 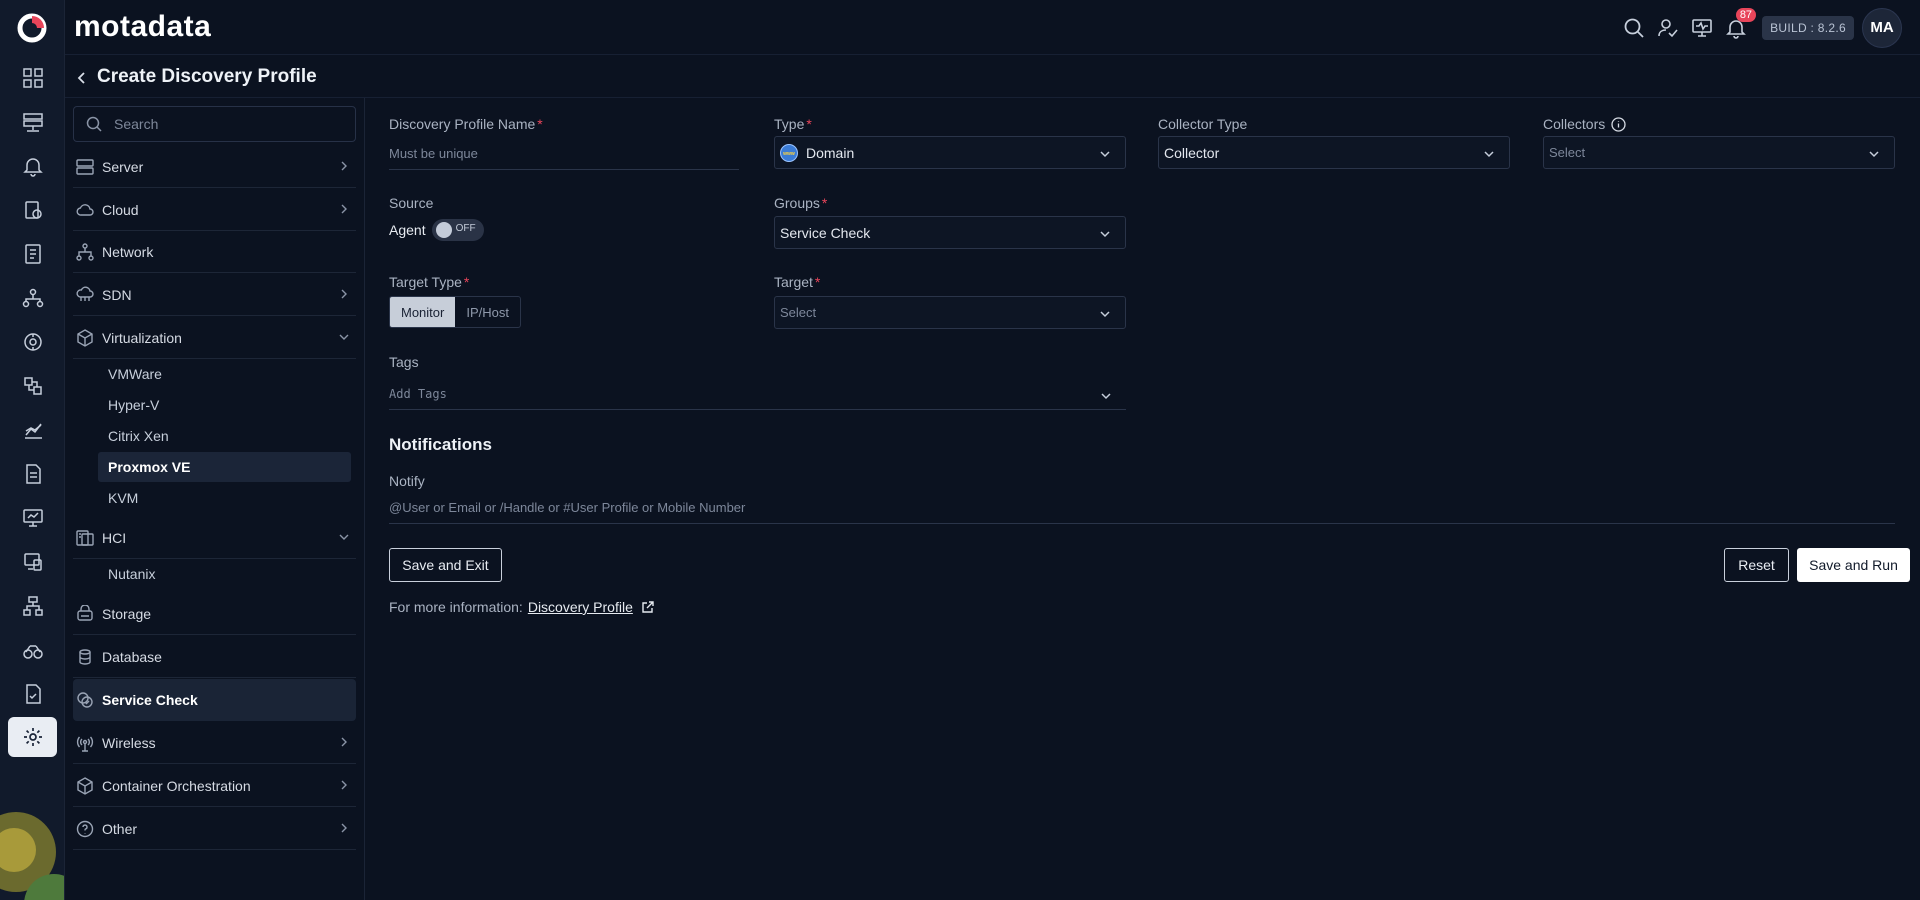 What do you see at coordinates (32, 737) in the screenshot?
I see `settings-gear-icon` at bounding box center [32, 737].